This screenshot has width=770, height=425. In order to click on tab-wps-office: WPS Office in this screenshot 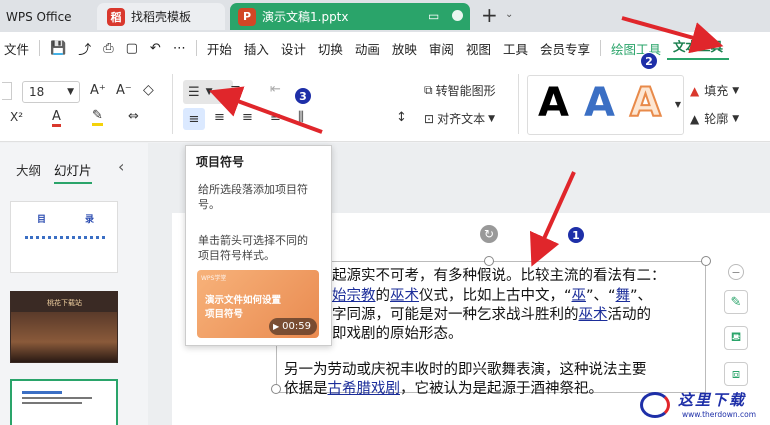, I will do `click(45, 16)`.